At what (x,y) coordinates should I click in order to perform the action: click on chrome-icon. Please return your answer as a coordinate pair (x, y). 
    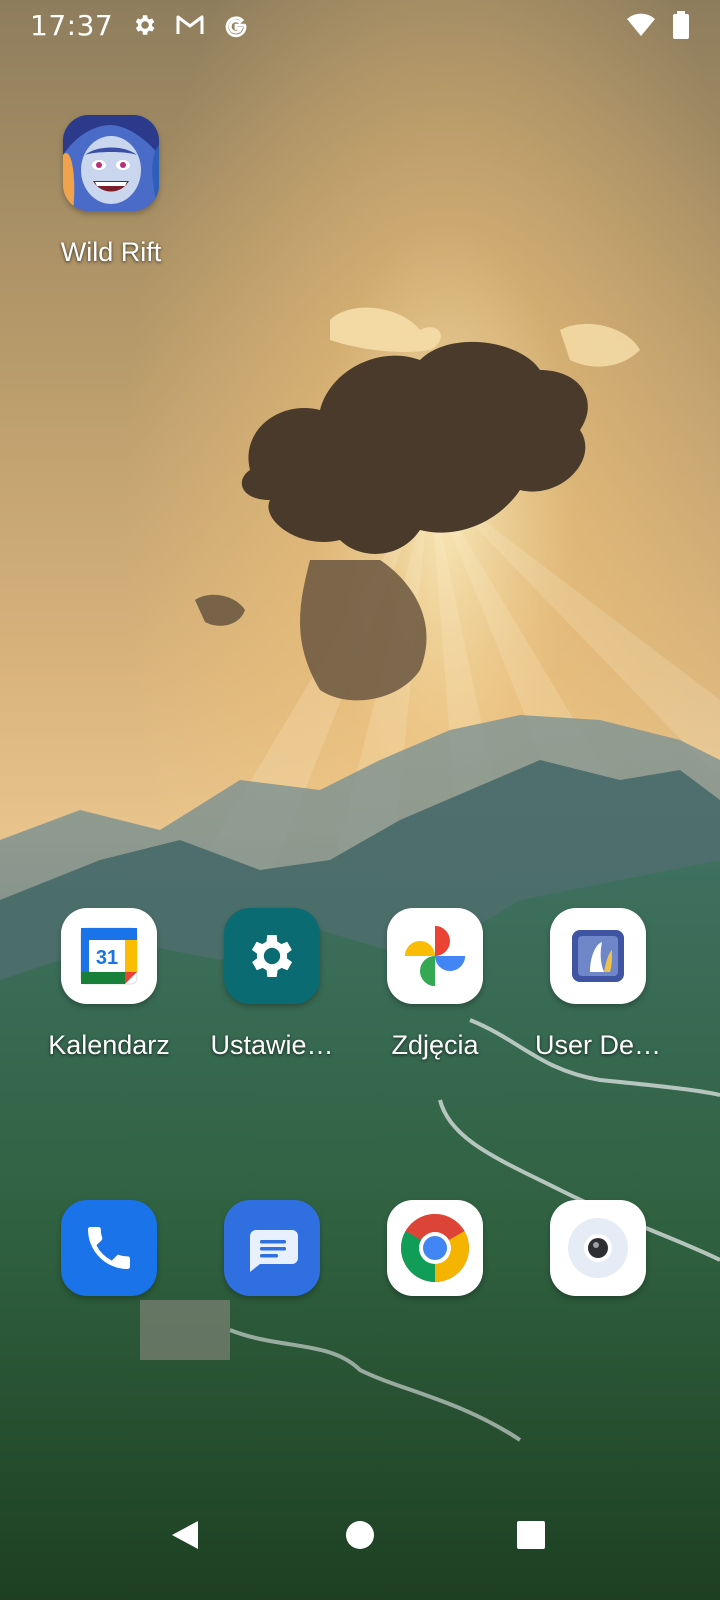
    Looking at the image, I should click on (435, 1248).